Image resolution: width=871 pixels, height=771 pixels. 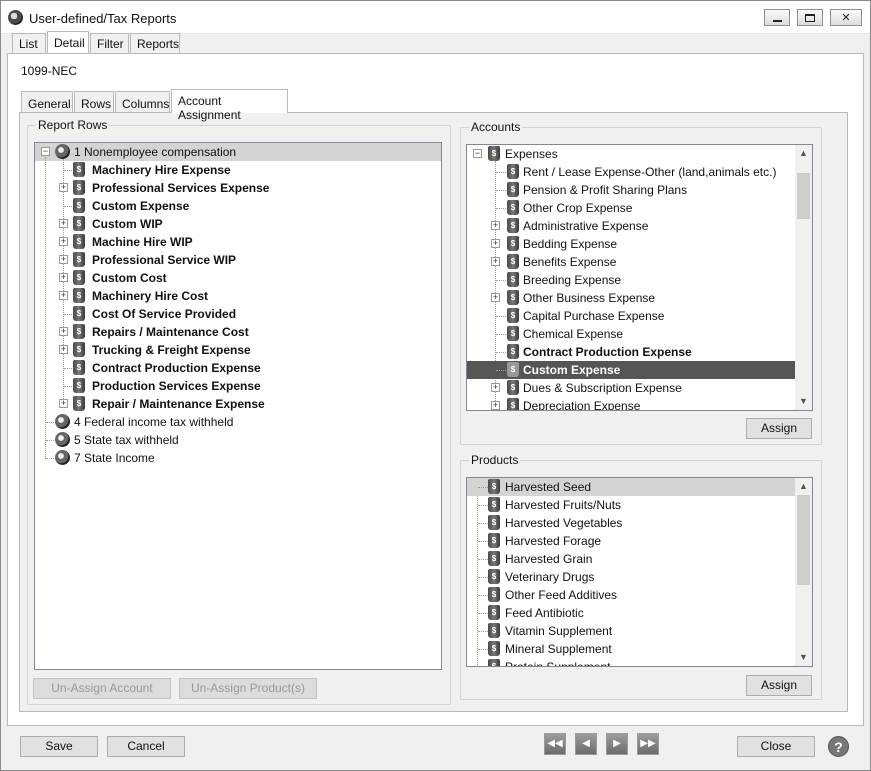 I want to click on tree-node: + $ Custom Cost, so click(x=230, y=278).